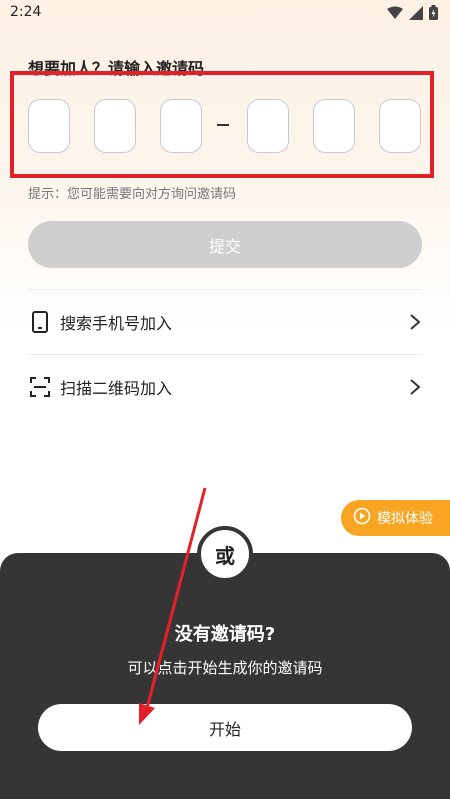  I want to click on code-dash, so click(223, 125).